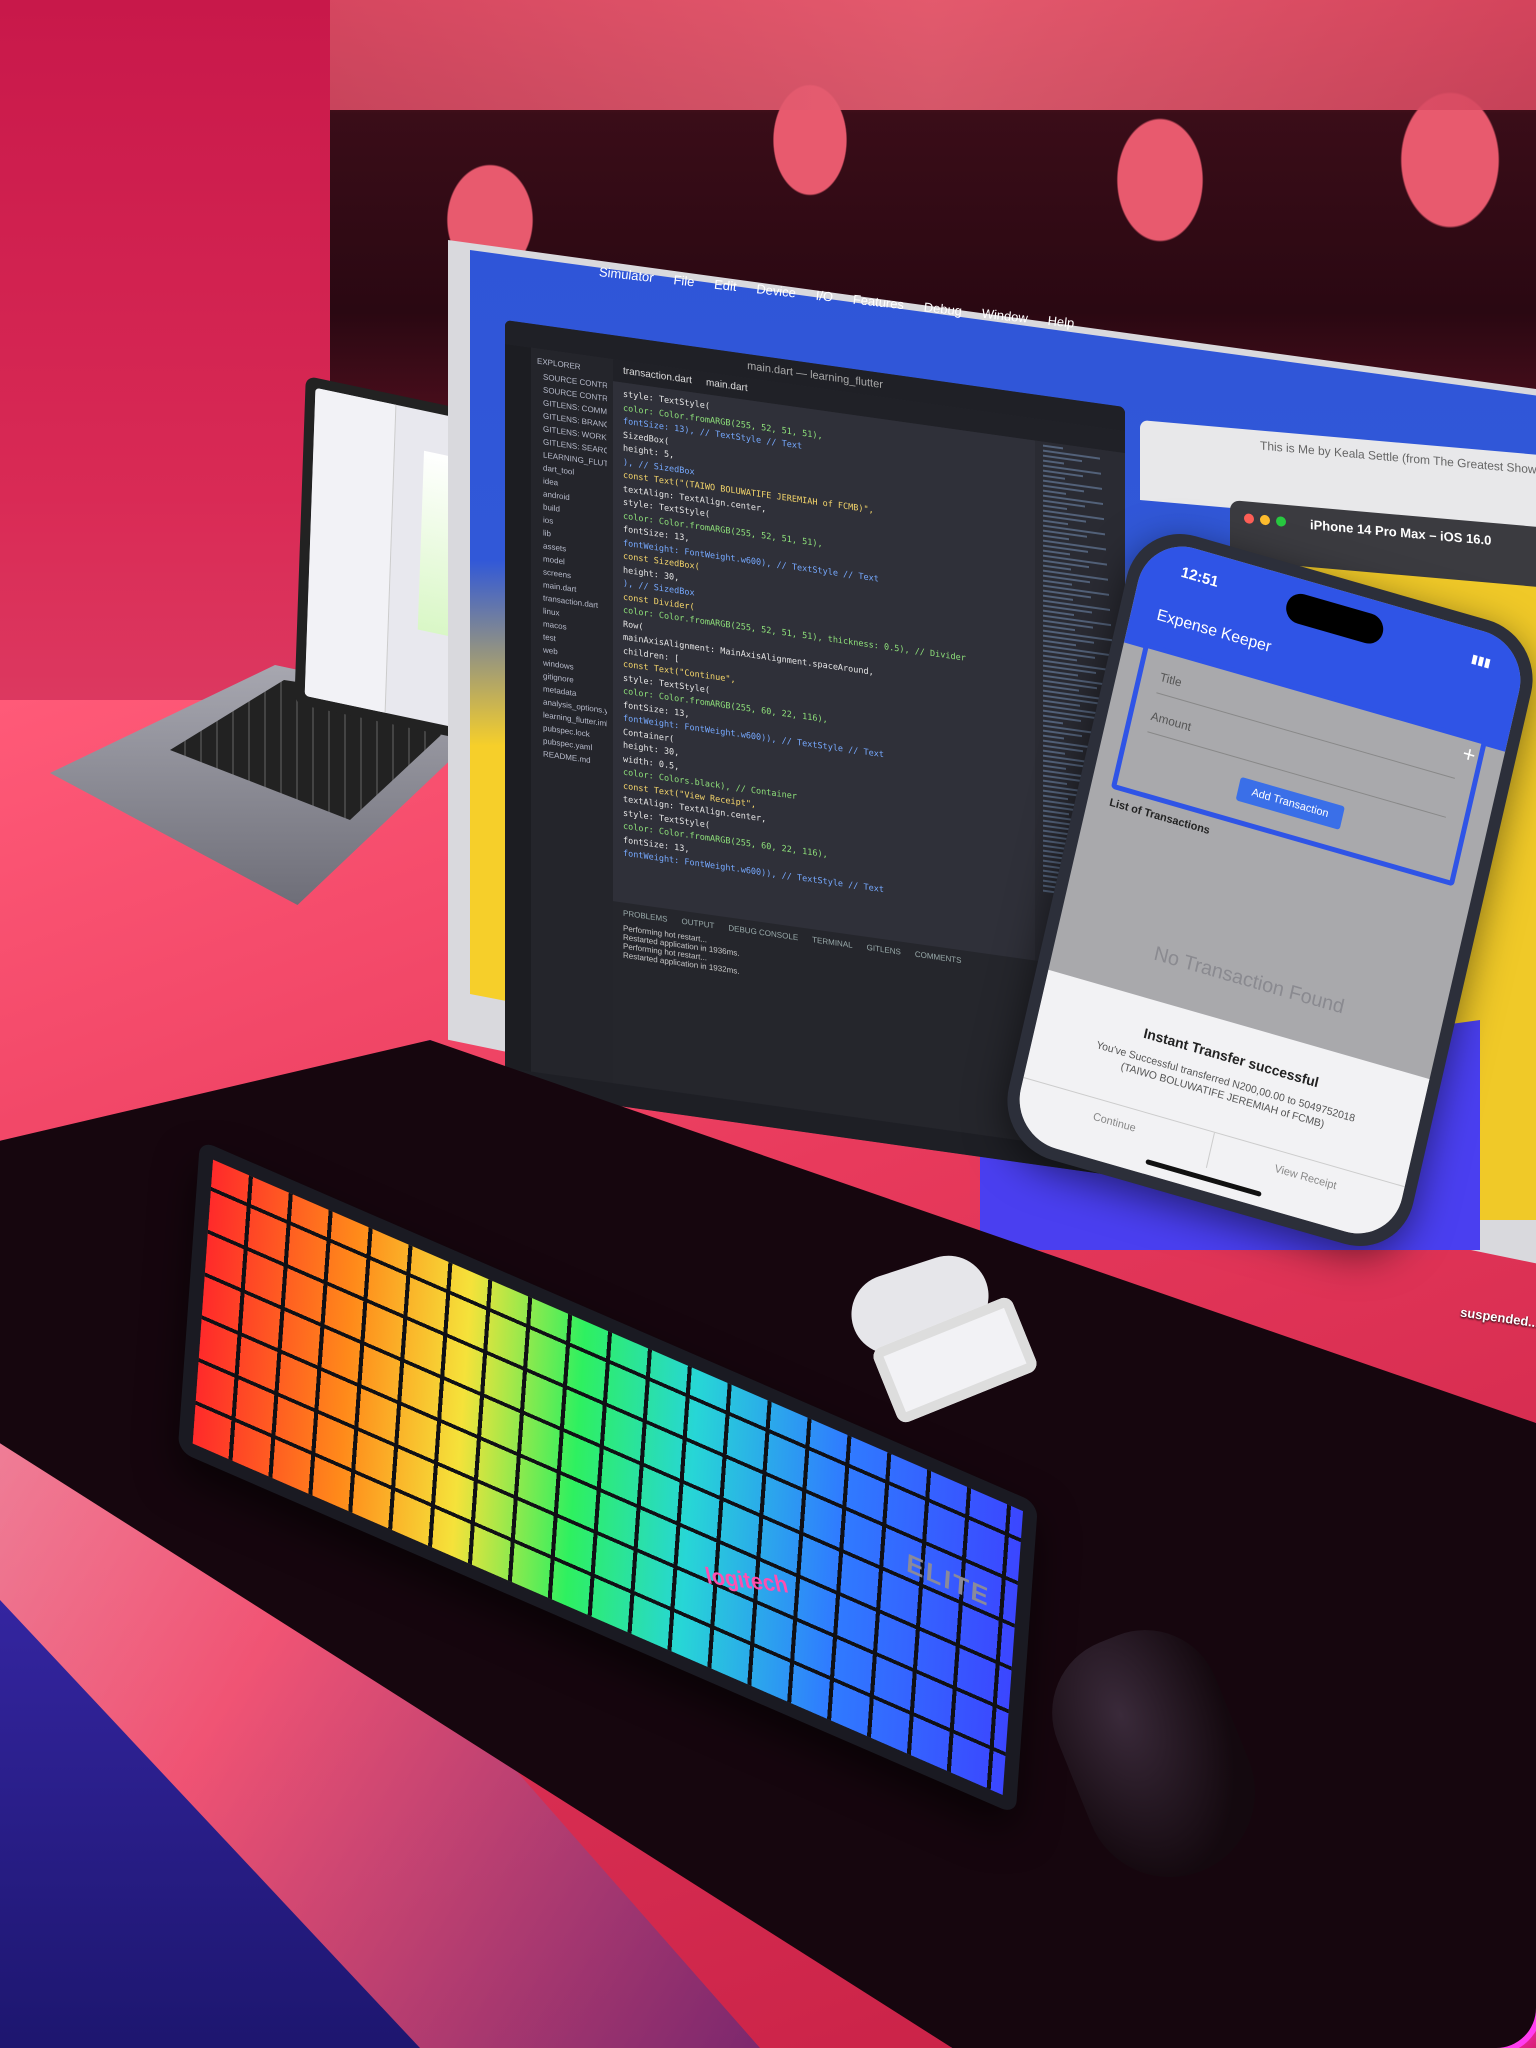 This screenshot has width=1536, height=2048. I want to click on minimize-icon, so click(1265, 520).